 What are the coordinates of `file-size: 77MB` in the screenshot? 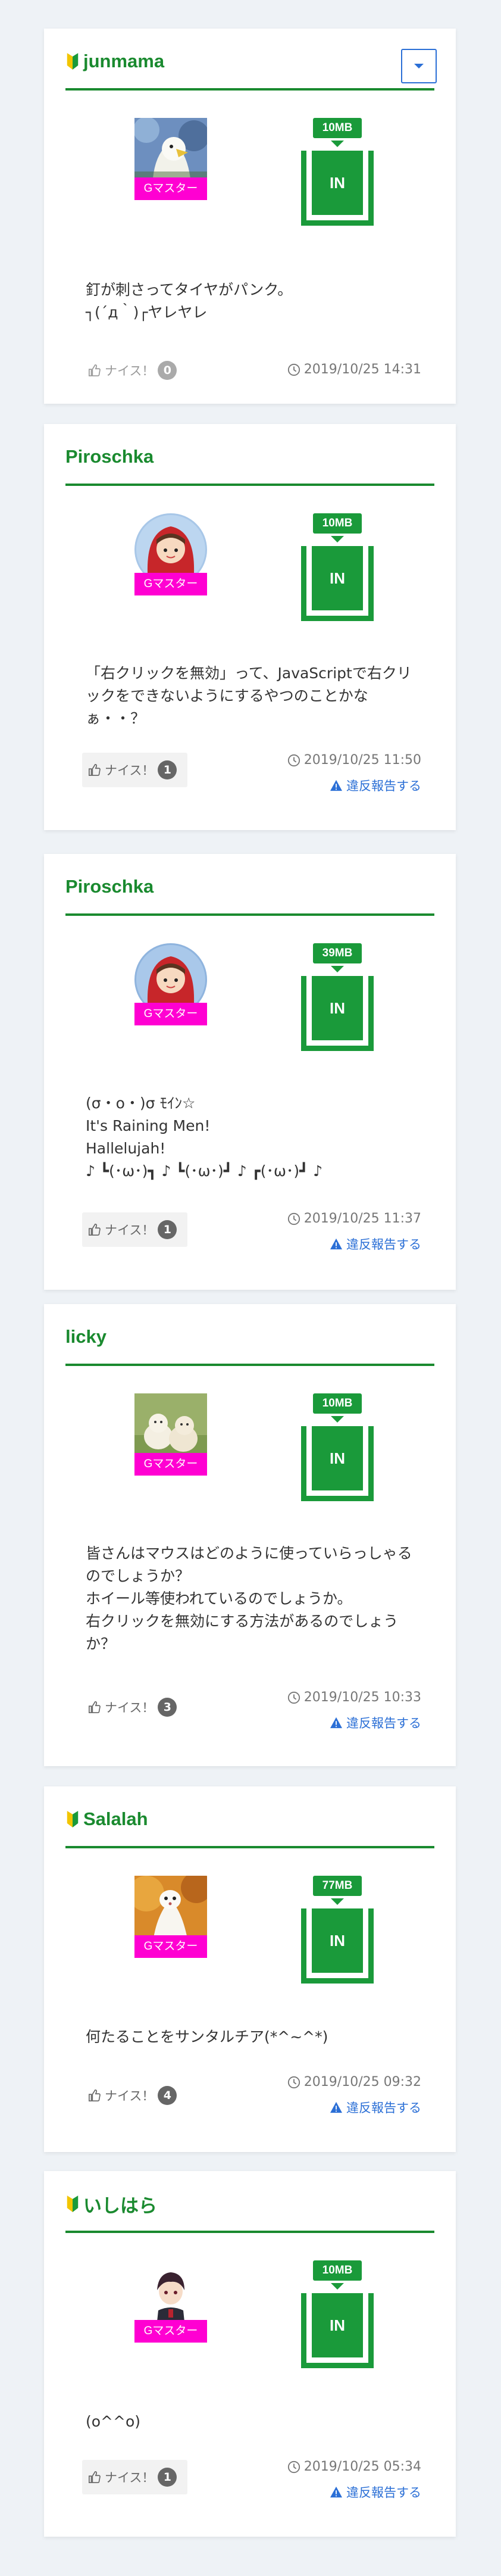 It's located at (337, 1886).